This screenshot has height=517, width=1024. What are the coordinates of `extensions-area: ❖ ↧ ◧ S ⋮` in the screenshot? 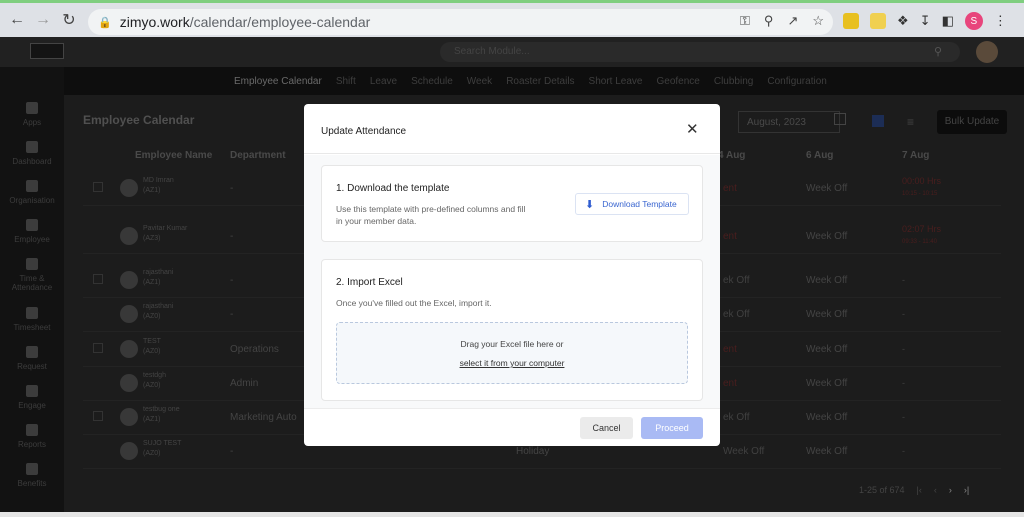 It's located at (925, 21).